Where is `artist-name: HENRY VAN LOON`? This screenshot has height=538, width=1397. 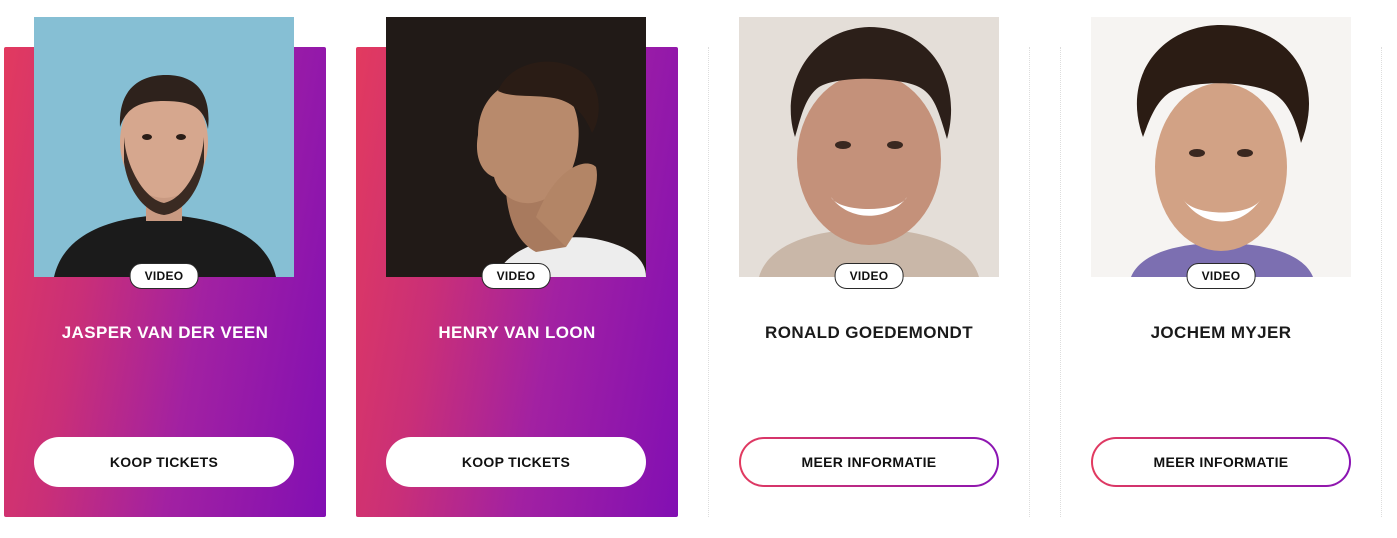 artist-name: HENRY VAN LOON is located at coordinates (517, 333).